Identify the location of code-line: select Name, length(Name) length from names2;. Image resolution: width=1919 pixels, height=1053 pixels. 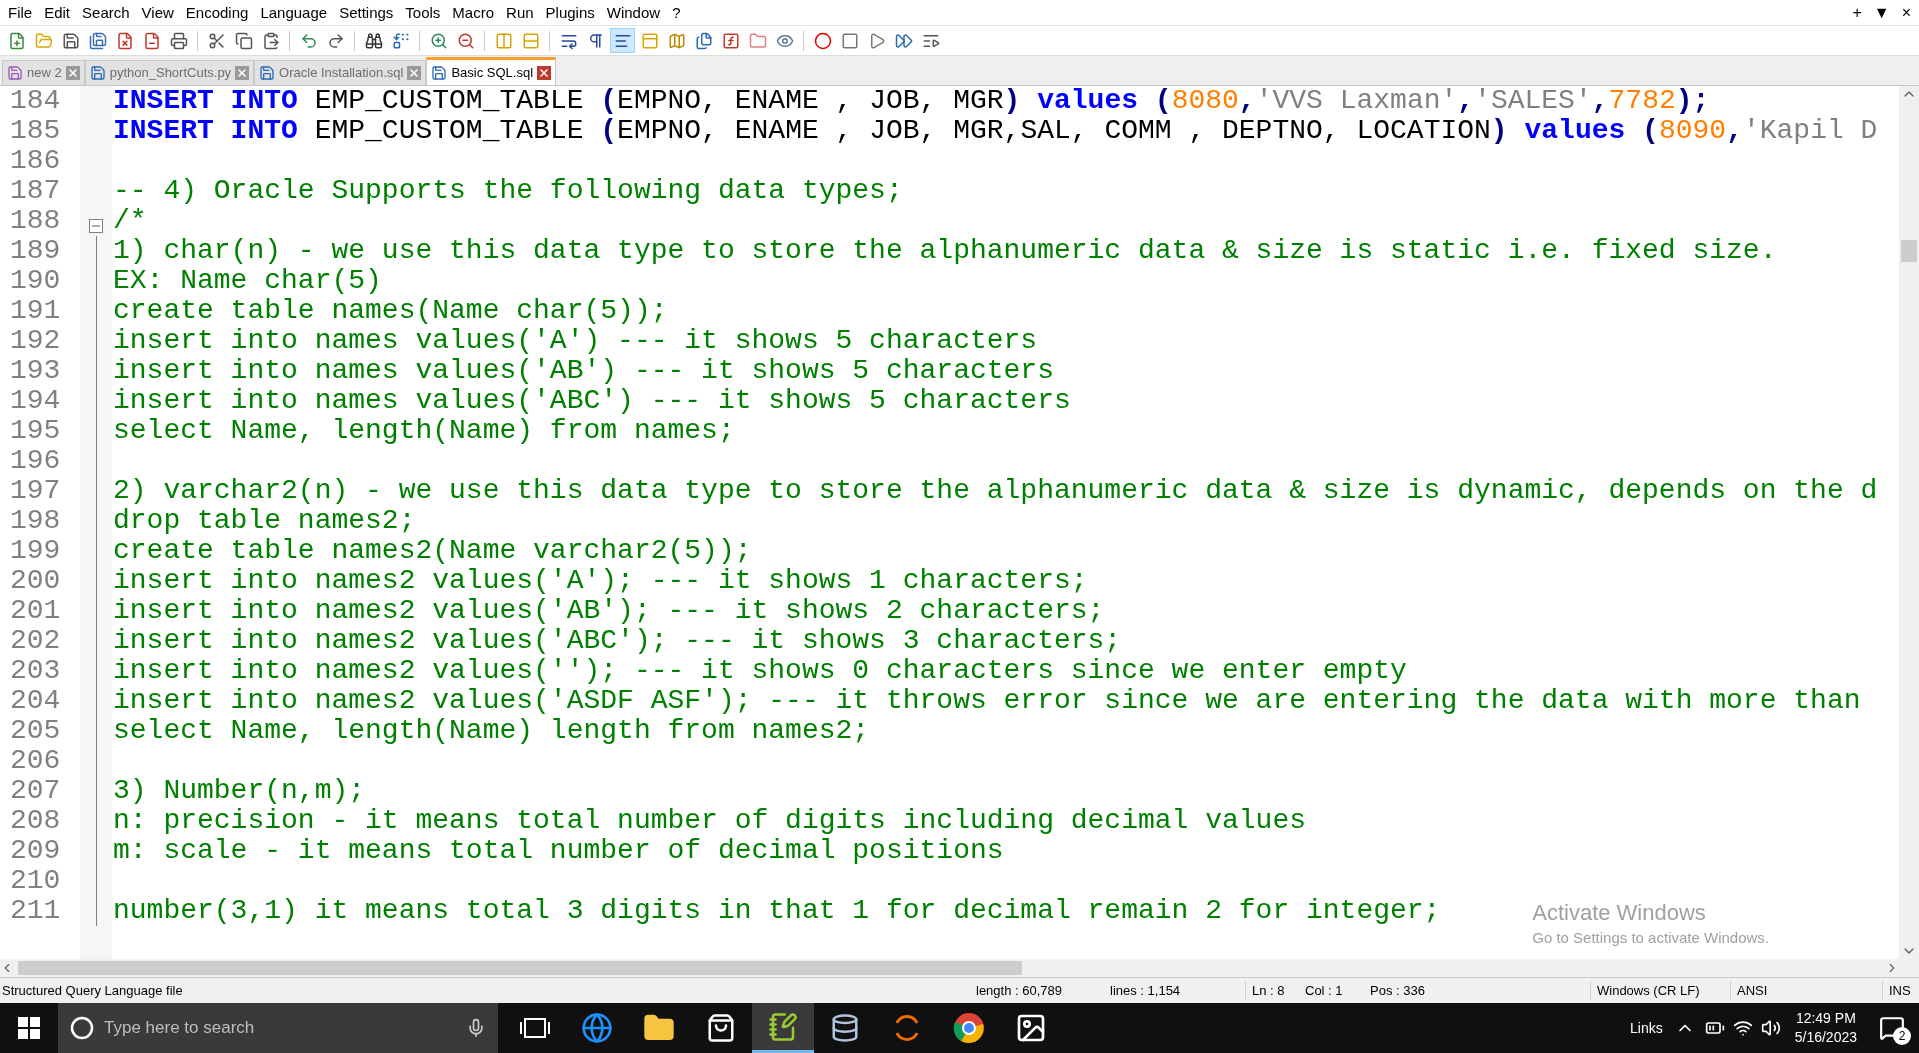
(491, 730).